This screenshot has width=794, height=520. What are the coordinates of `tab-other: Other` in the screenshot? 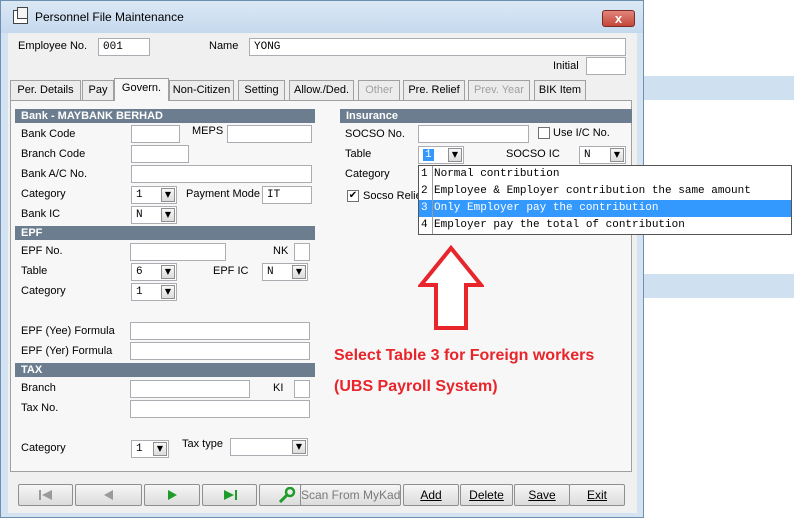 It's located at (379, 90).